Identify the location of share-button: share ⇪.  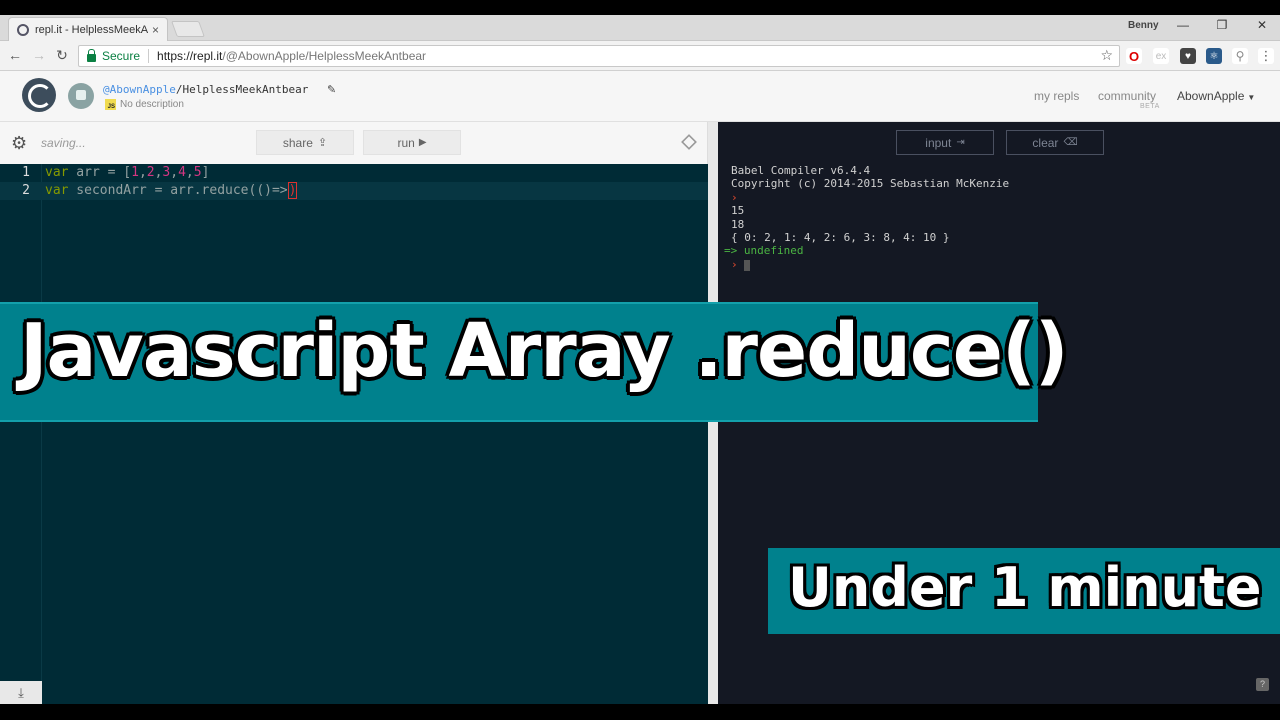
(305, 142).